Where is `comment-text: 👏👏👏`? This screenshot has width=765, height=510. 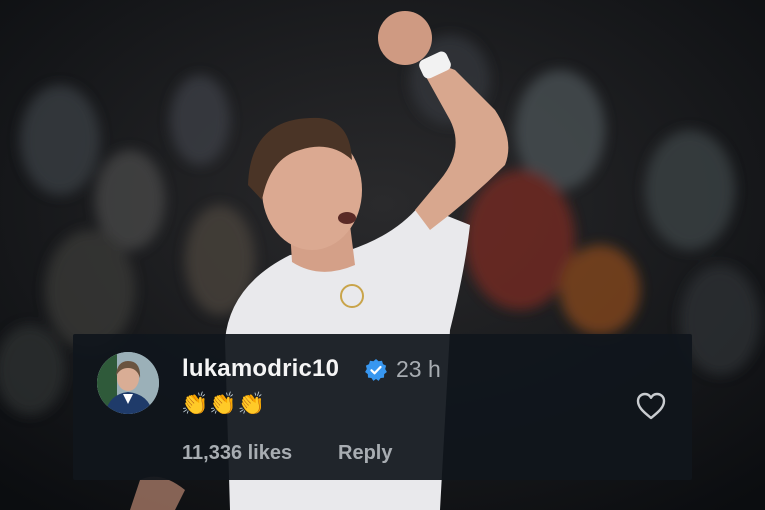
comment-text: 👏👏👏 is located at coordinates (224, 403).